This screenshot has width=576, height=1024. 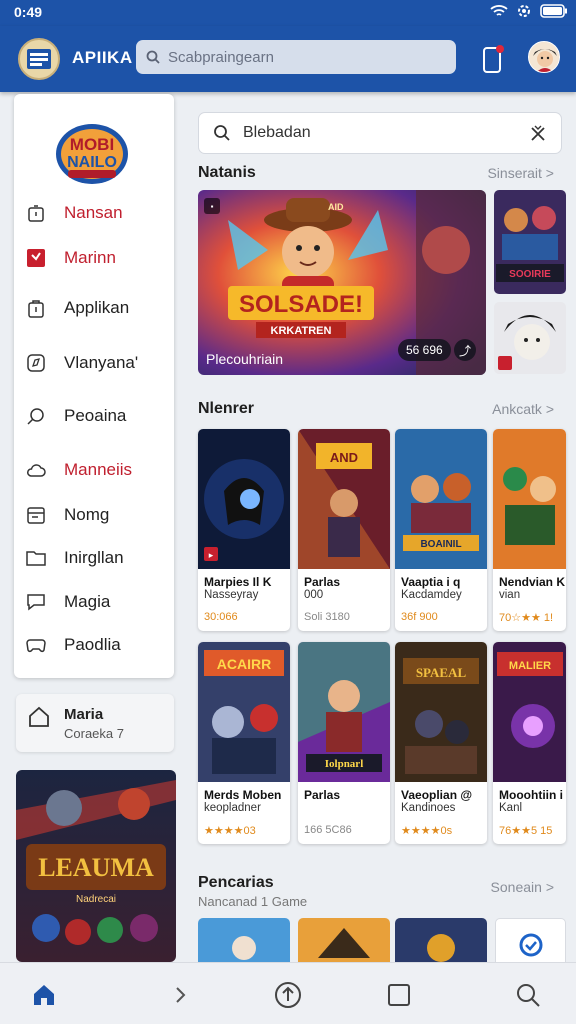 What do you see at coordinates (322, 582) in the screenshot?
I see `game-name: Parlas` at bounding box center [322, 582].